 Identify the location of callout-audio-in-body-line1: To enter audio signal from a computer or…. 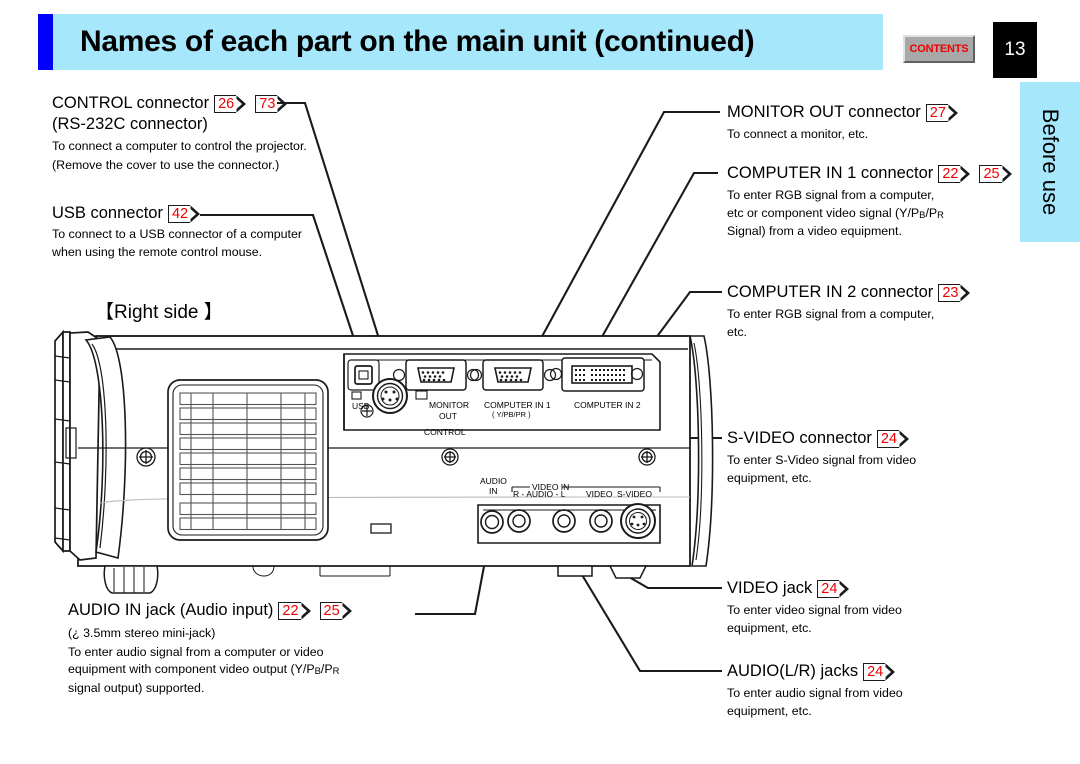
(196, 651).